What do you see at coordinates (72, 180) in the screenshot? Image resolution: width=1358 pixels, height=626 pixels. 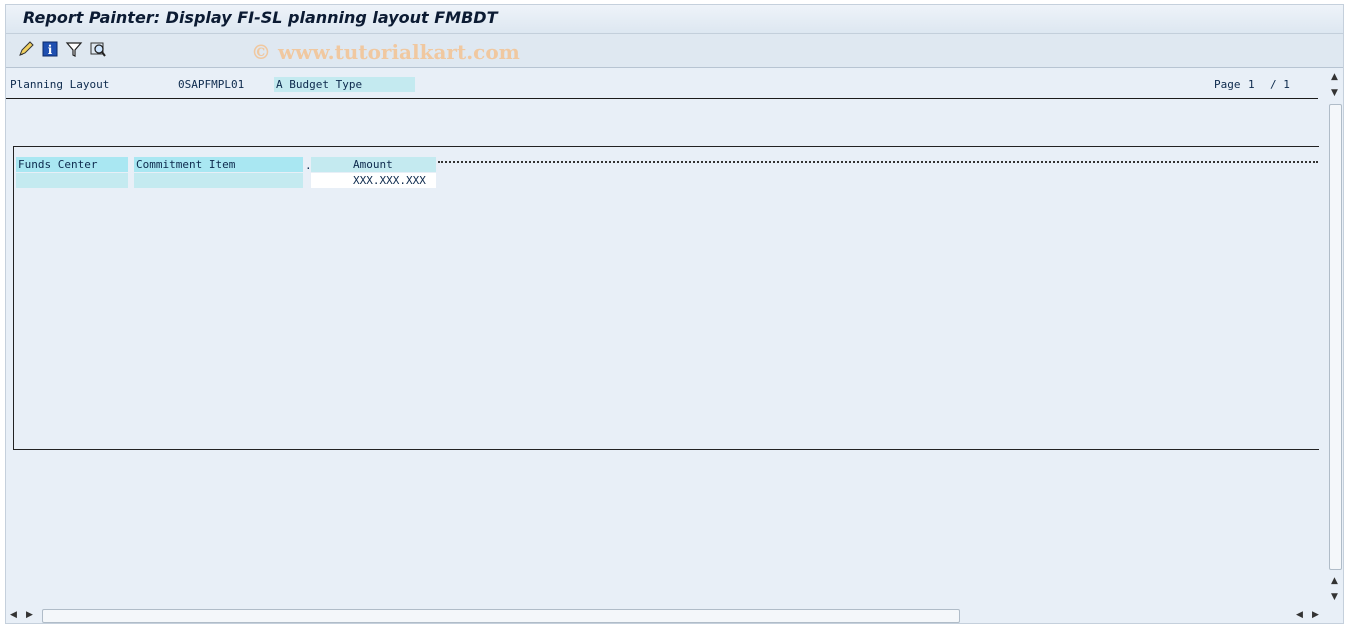 I see `funds-center-cell` at bounding box center [72, 180].